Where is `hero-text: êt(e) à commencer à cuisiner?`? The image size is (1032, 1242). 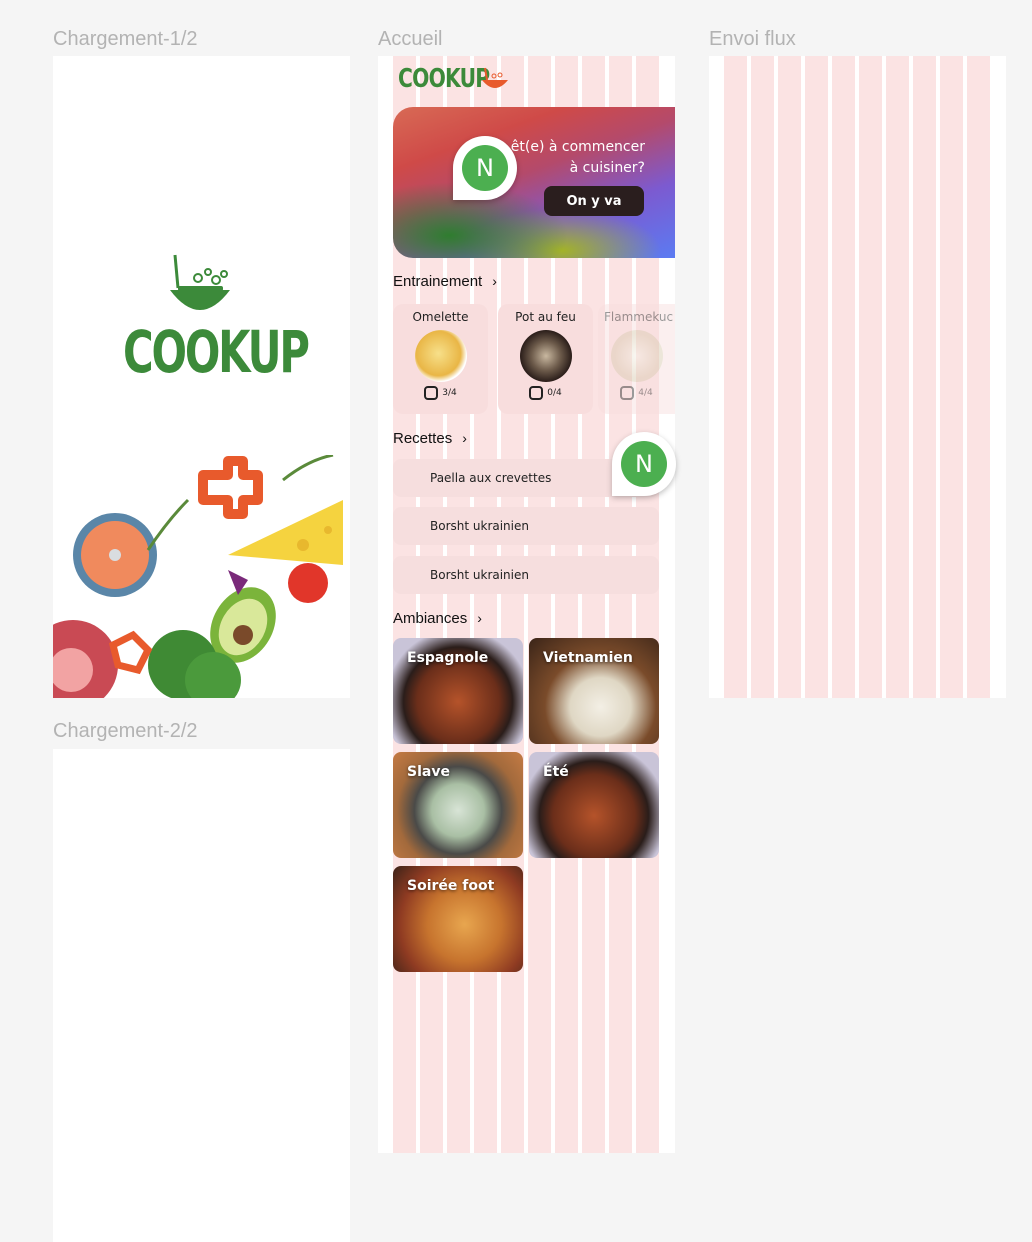 hero-text: êt(e) à commencer à cuisiner? is located at coordinates (578, 158).